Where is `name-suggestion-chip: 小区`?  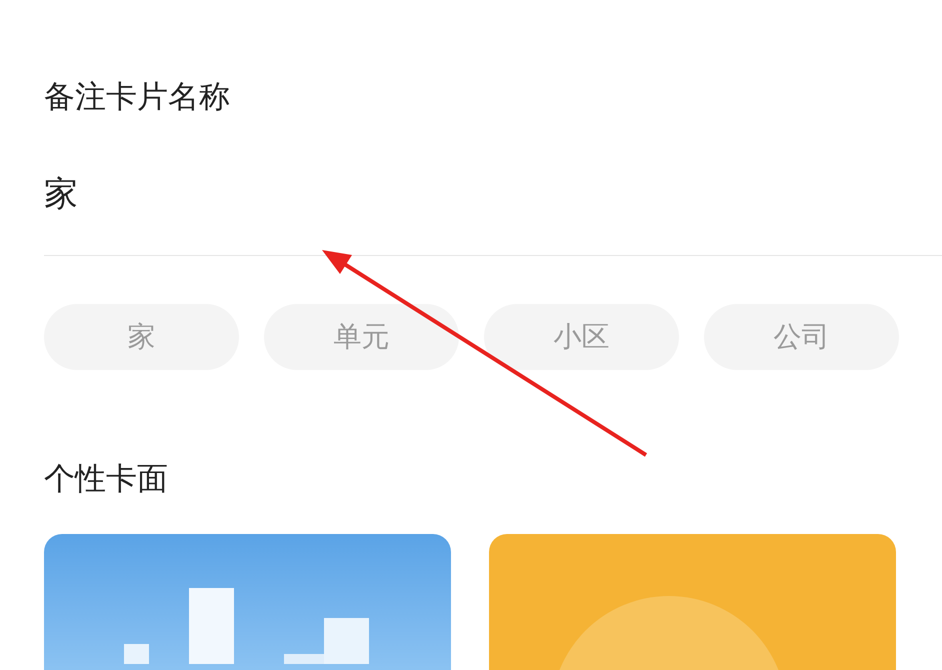 name-suggestion-chip: 小区 is located at coordinates (581, 337).